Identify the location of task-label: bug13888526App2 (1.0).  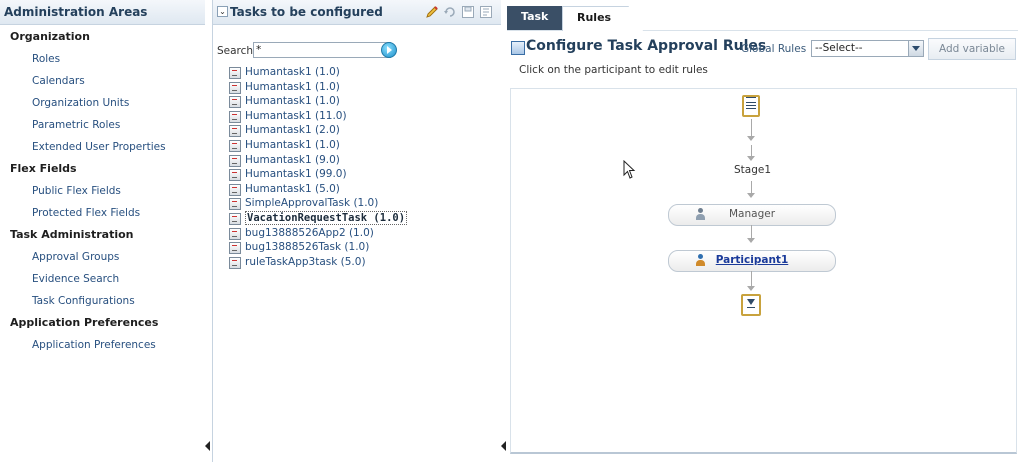
(309, 233).